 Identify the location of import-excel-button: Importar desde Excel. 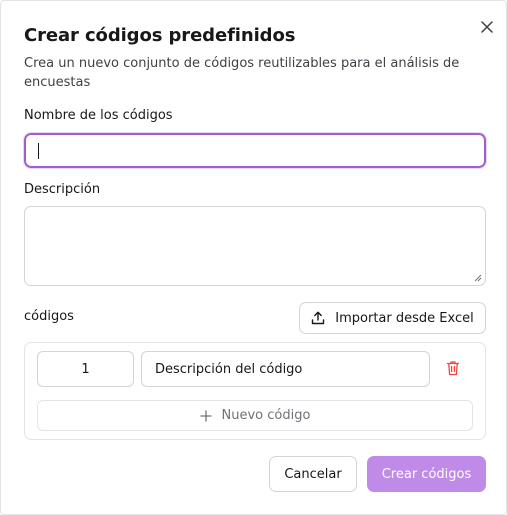
(392, 318).